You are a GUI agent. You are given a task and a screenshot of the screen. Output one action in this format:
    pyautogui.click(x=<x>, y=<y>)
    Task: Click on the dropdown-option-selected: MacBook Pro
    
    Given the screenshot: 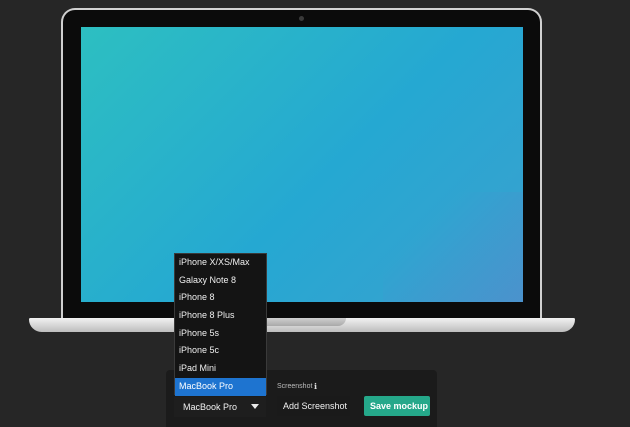 What is the action you would take?
    pyautogui.click(x=220, y=386)
    